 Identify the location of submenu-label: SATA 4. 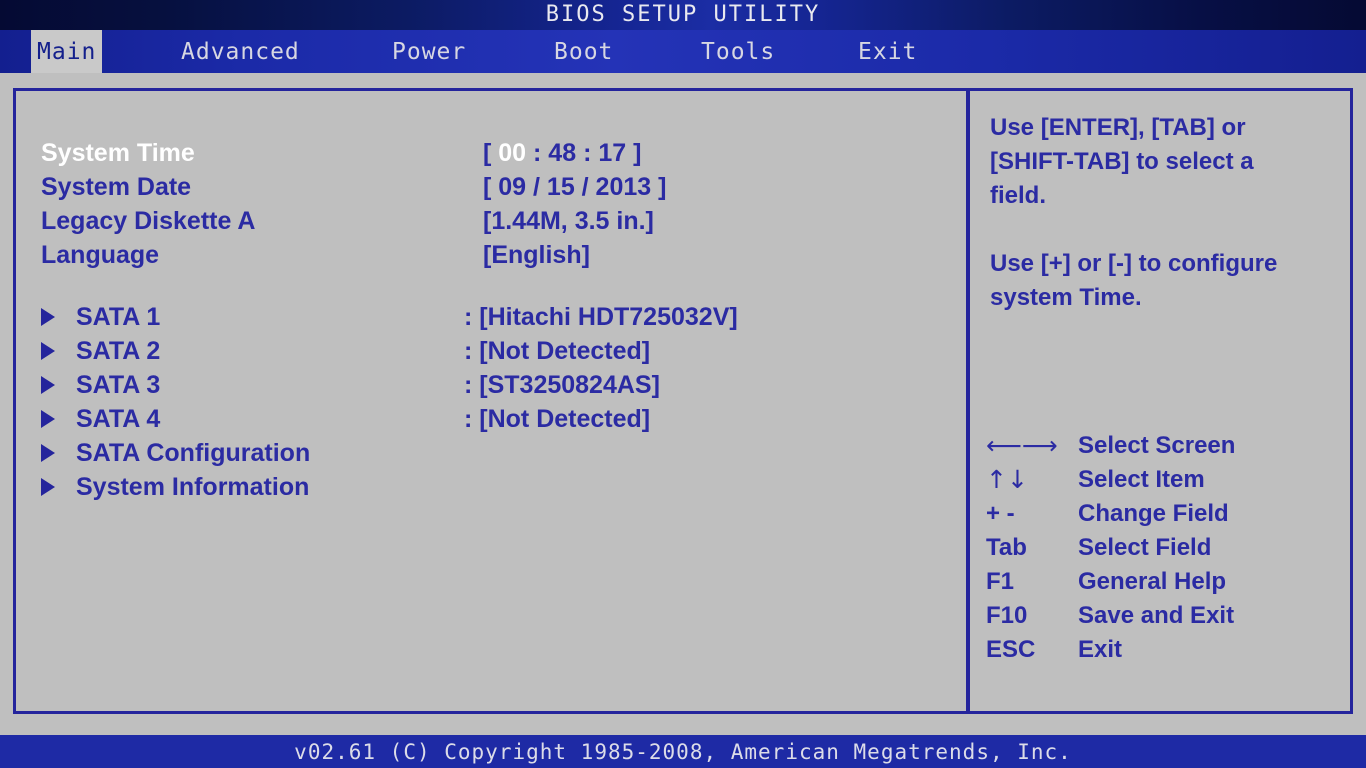
(118, 419).